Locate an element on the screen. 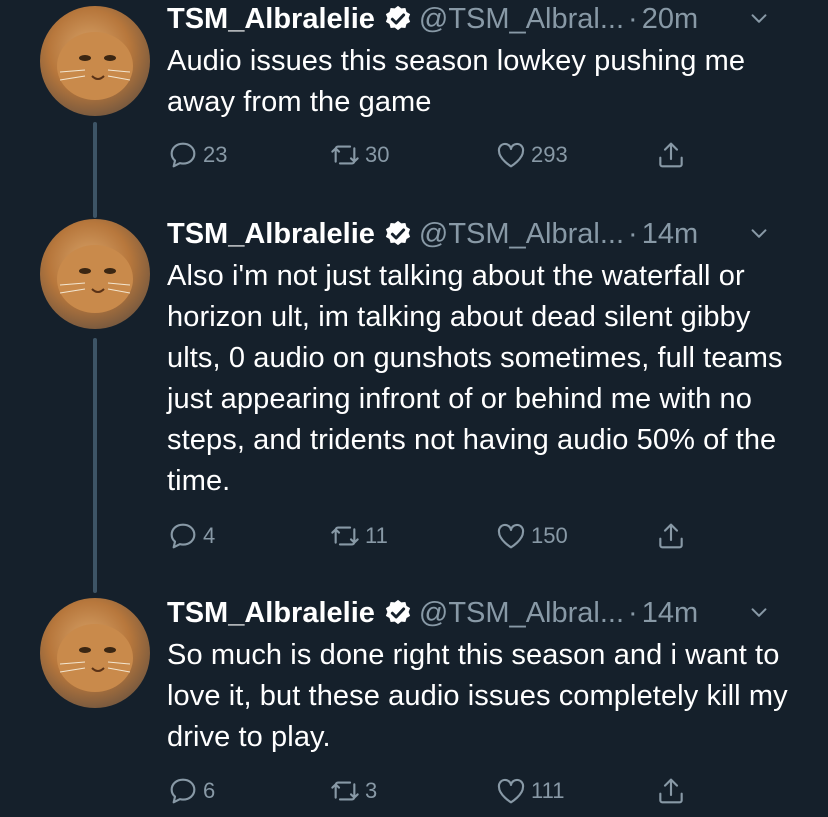 Image resolution: width=828 pixels, height=817 pixels. like-button: 293 is located at coordinates (531, 155).